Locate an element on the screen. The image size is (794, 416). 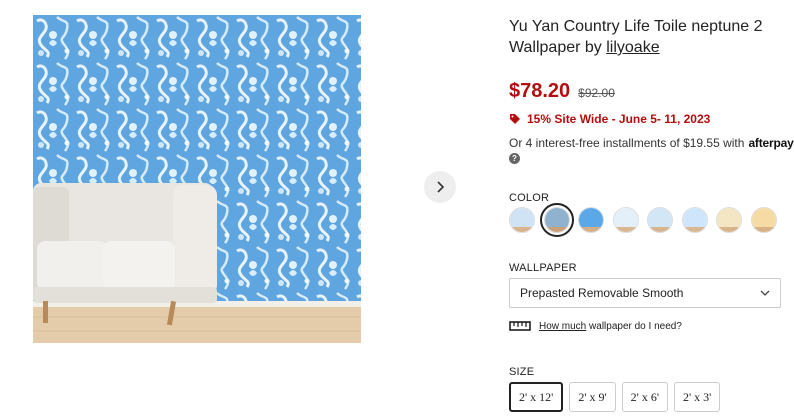
size-option-button: 2' x 3' is located at coordinates (697, 397).